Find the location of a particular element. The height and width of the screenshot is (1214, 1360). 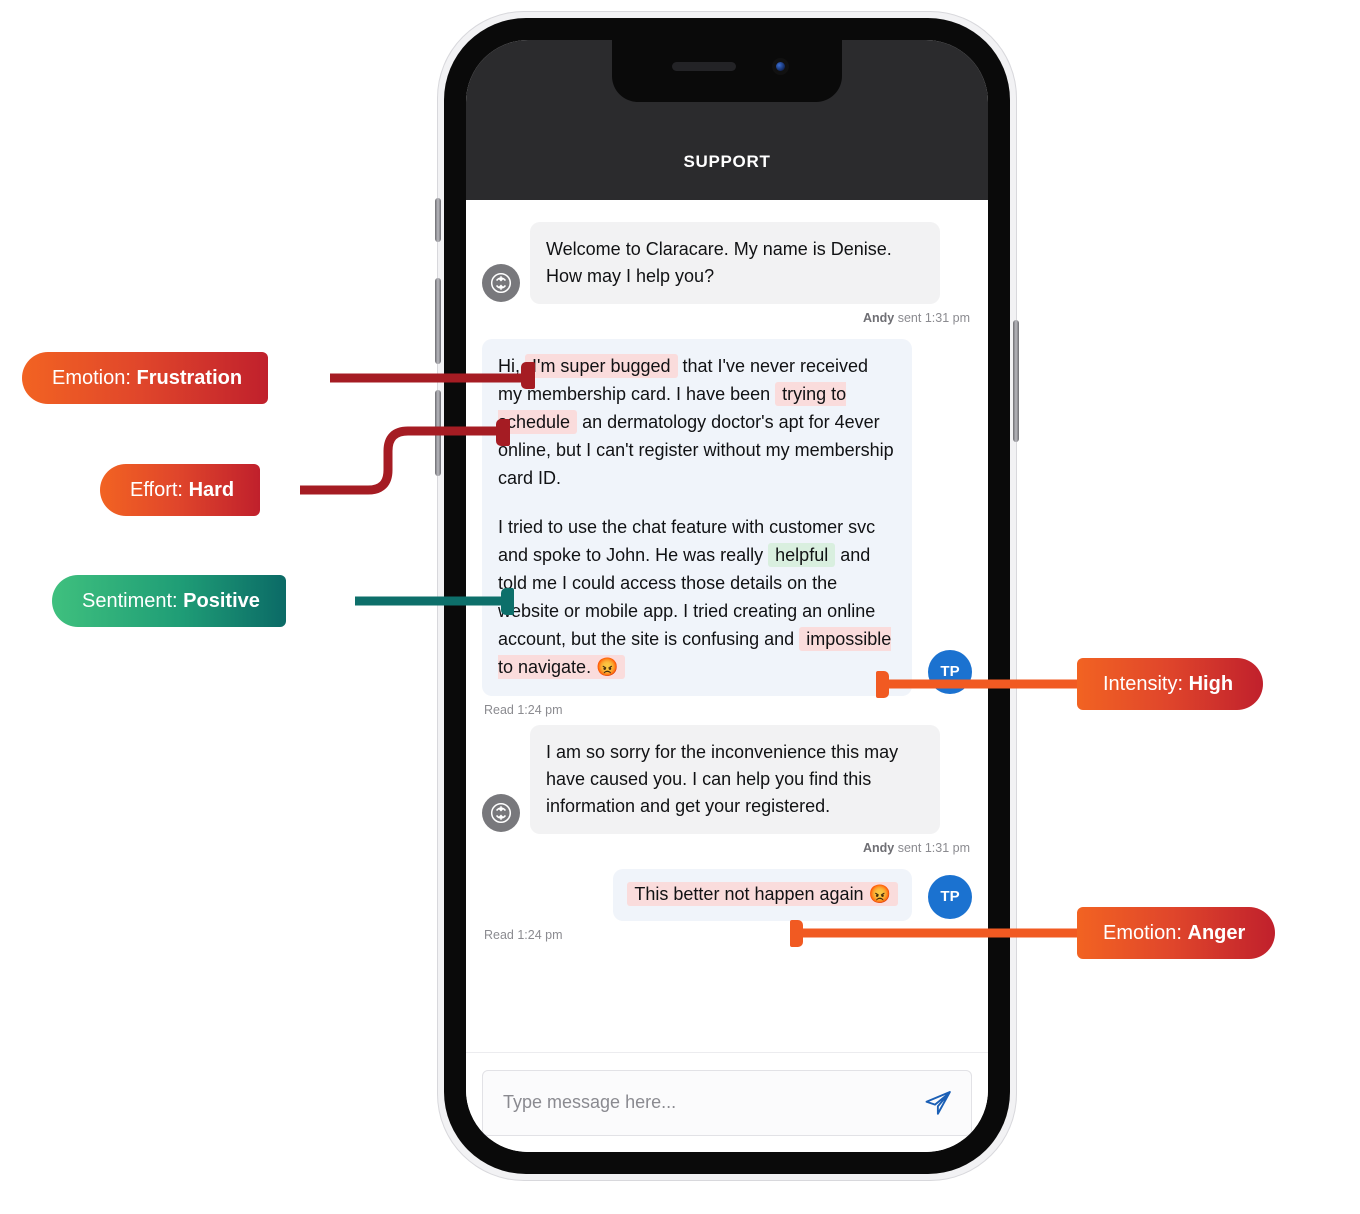

message-input is located at coordinates (712, 1102).